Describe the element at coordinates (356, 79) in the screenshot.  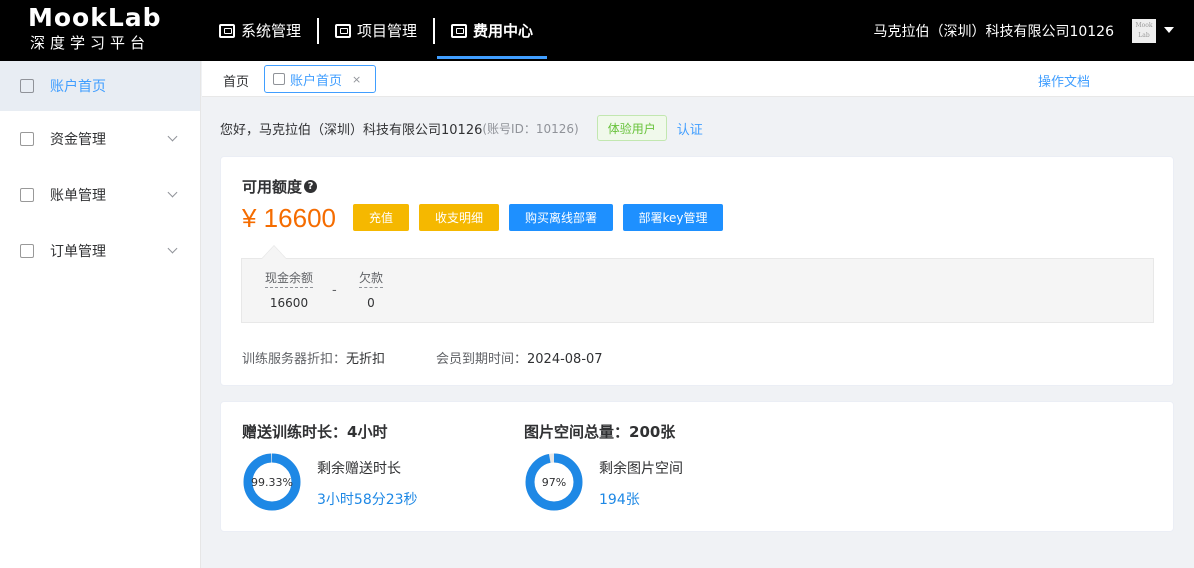
I see `close-icon: ×` at that location.